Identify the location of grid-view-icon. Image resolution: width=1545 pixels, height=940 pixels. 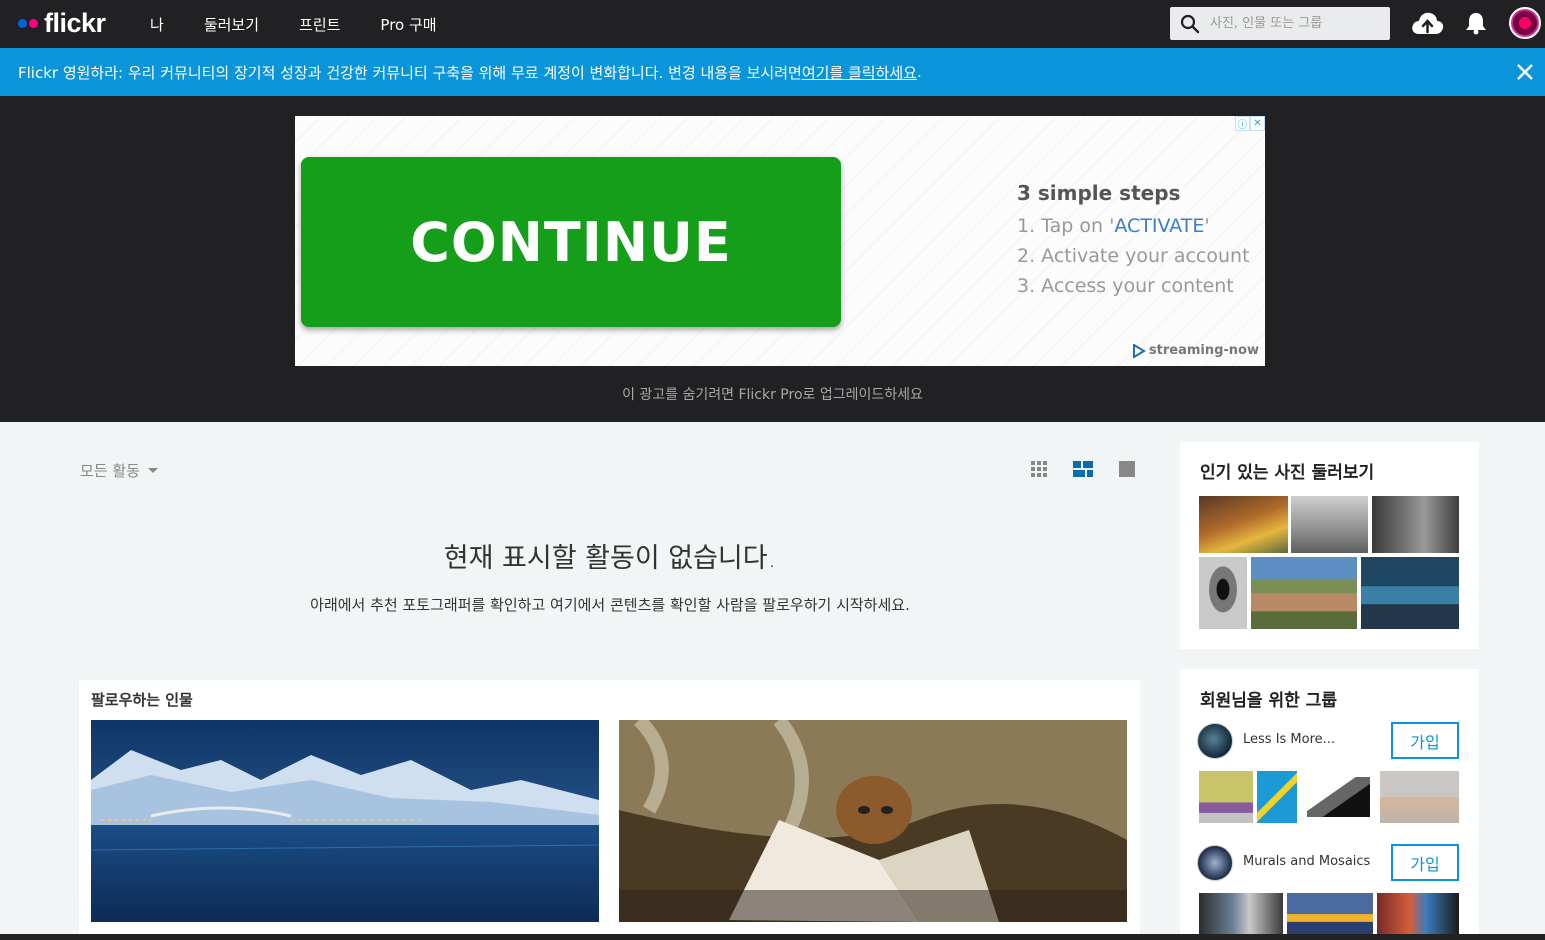
(1039, 469).